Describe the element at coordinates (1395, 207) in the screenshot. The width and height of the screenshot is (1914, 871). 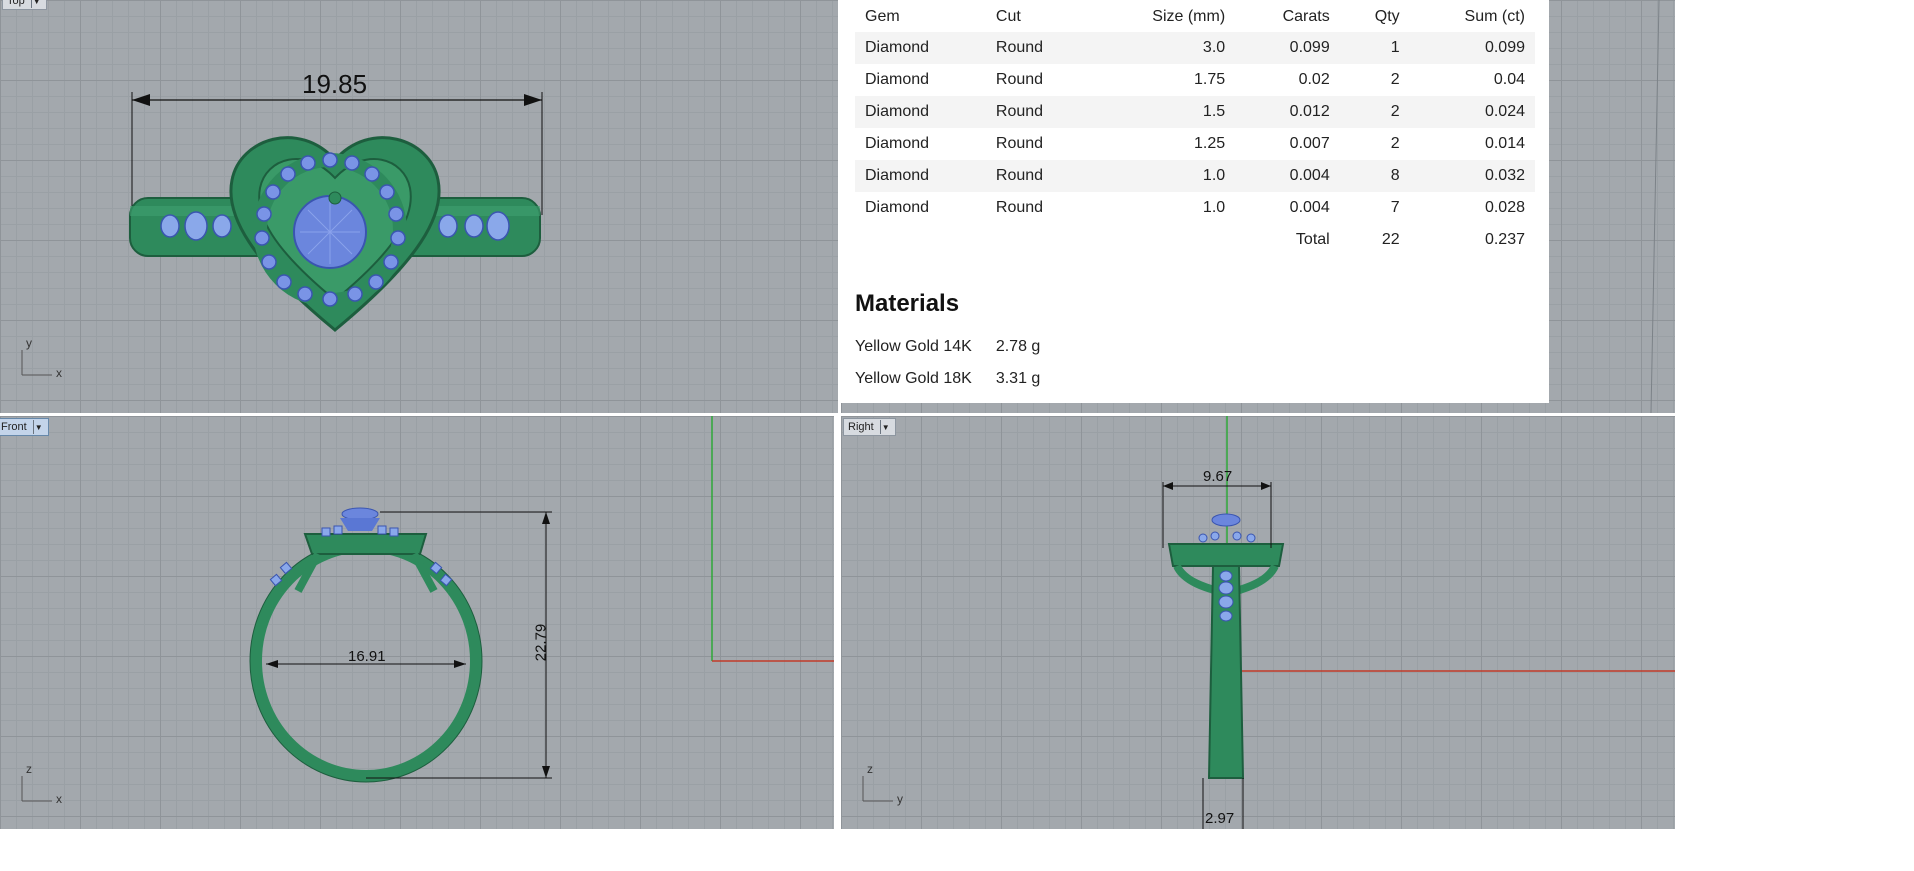
I see `cell-qty: 7` at that location.